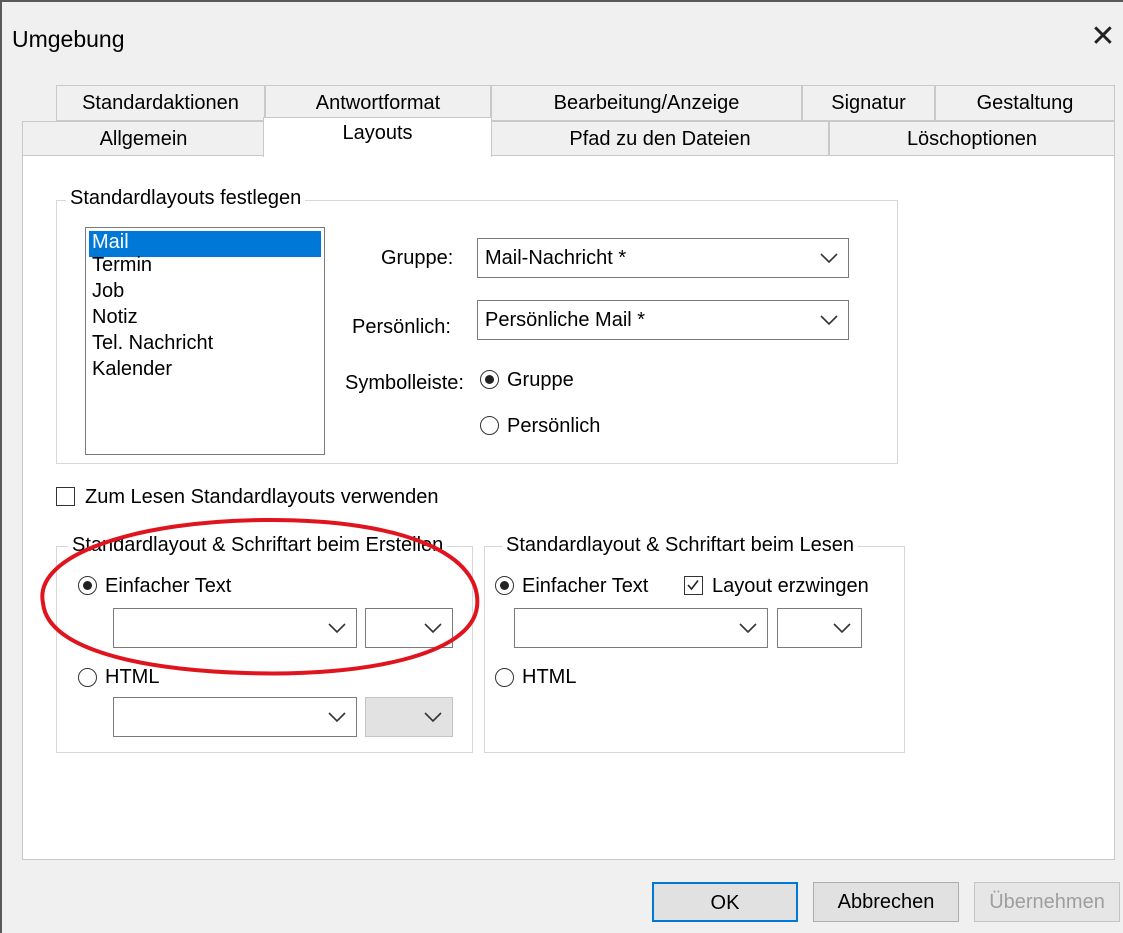 This screenshot has height=933, width=1123. Describe the element at coordinates (205, 293) in the screenshot. I see `list-item: Job` at that location.